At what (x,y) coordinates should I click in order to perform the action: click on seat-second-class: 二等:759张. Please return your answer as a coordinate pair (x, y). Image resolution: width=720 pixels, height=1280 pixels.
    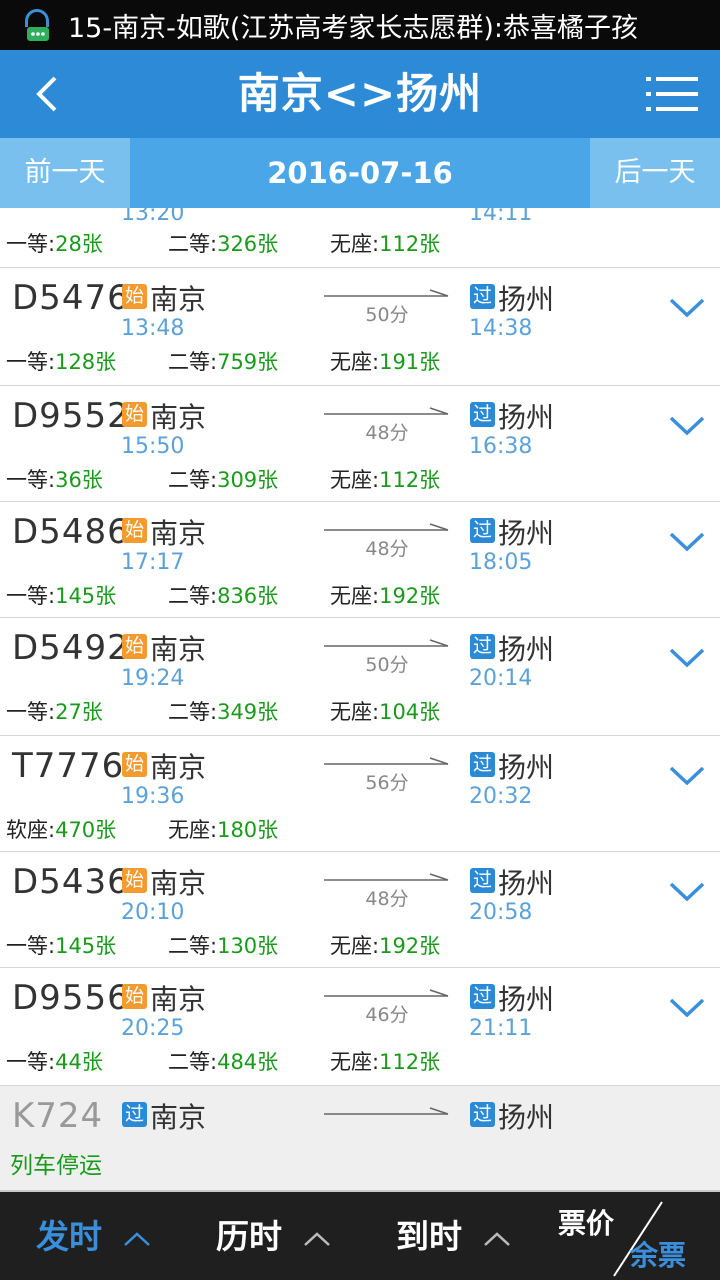
    Looking at the image, I should click on (223, 362).